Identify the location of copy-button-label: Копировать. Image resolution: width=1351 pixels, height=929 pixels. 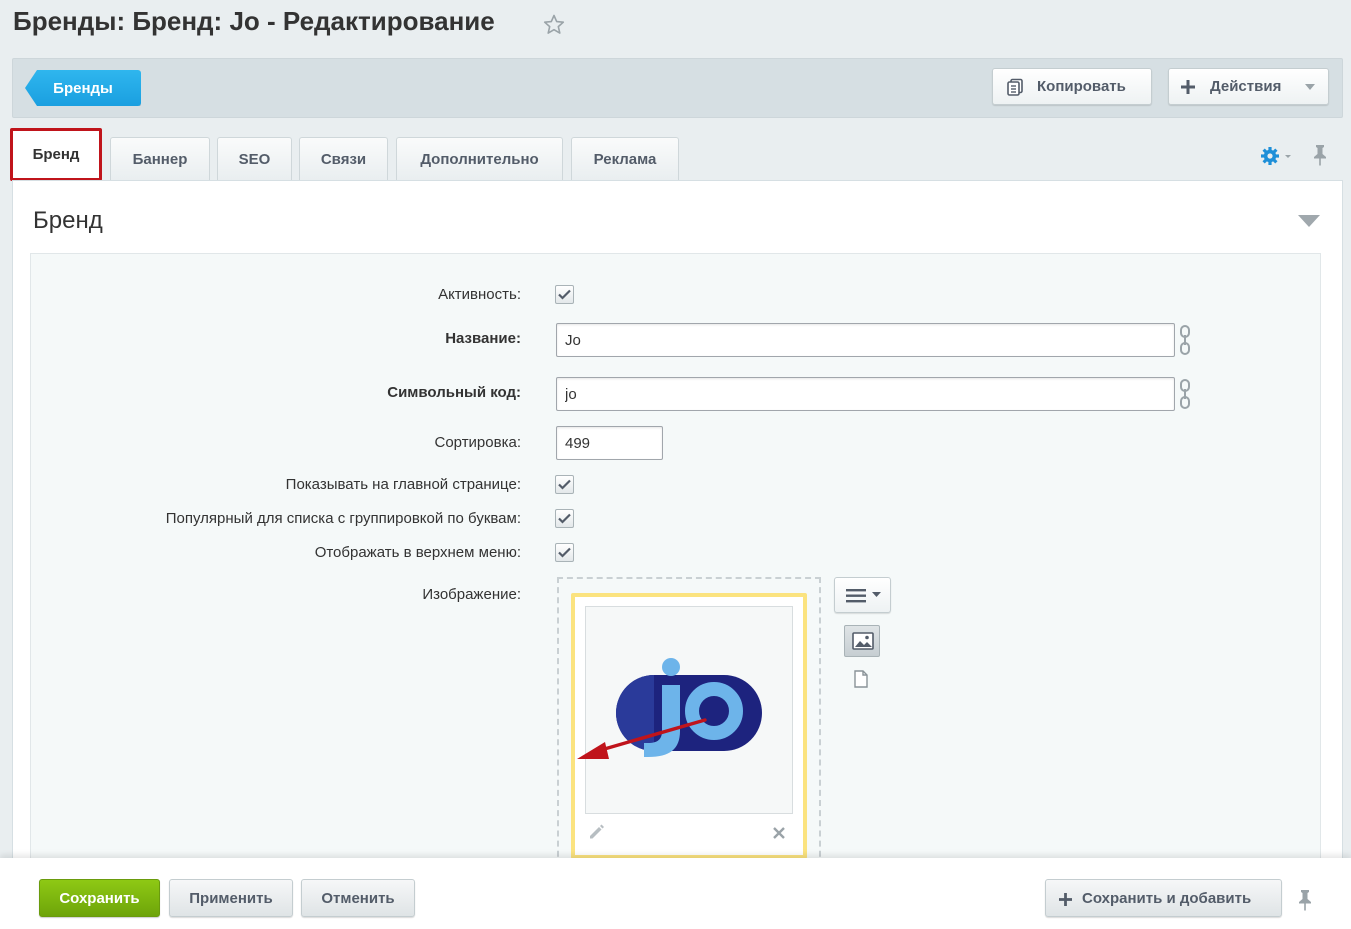
(1081, 86).